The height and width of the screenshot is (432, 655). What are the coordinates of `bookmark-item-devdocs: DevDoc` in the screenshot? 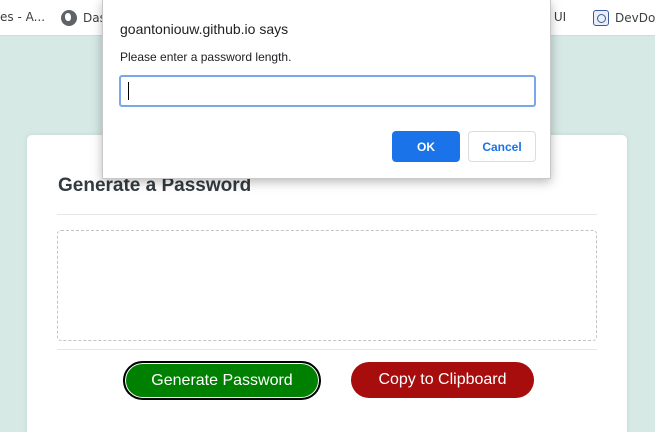 It's located at (624, 18).